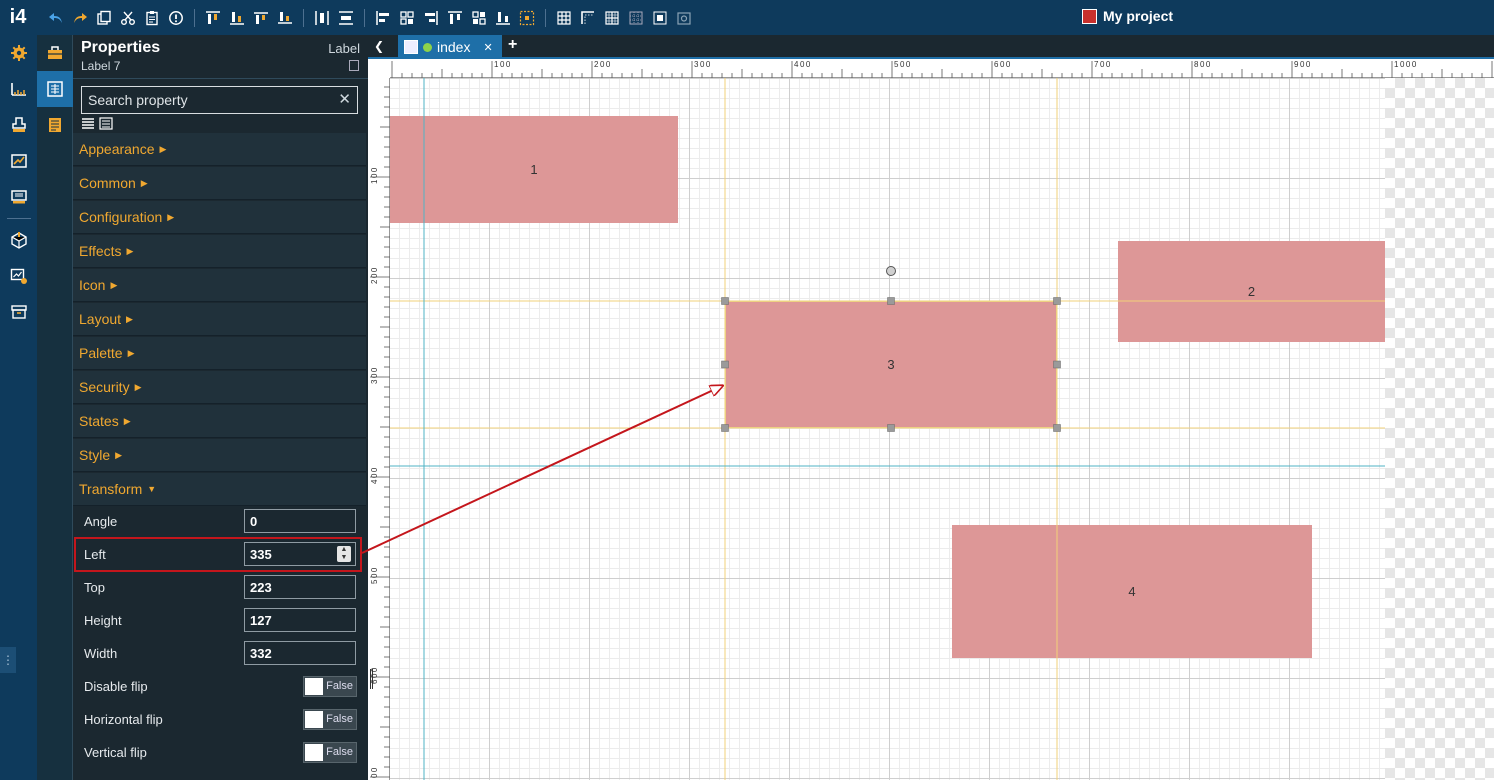  Describe the element at coordinates (330, 752) in the screenshot. I see `vertical-flip-toggle: False` at that location.